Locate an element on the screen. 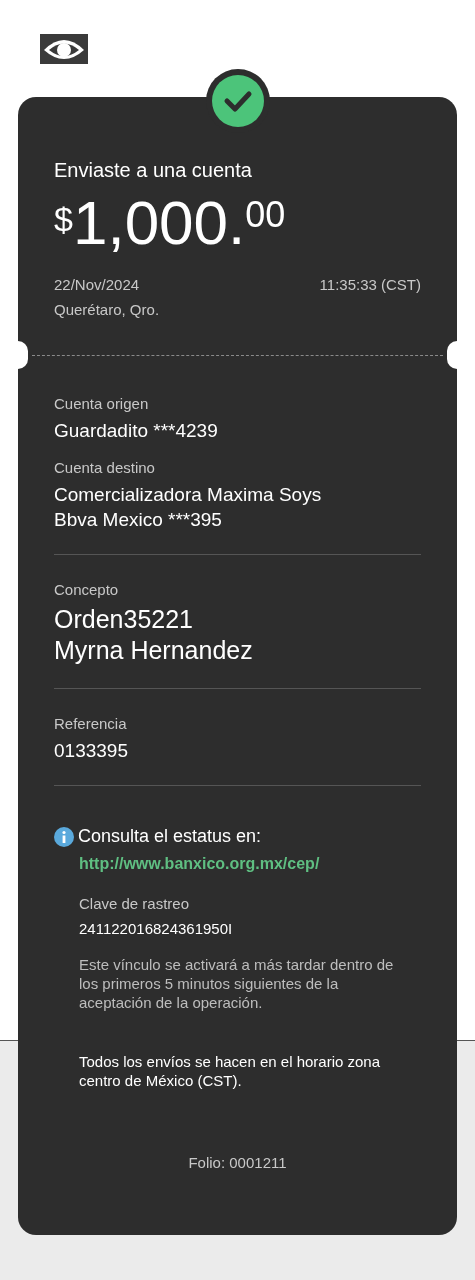 Image resolution: width=475 pixels, height=1280 pixels. status-prompt: Consulta el estatus en: is located at coordinates (170, 836).